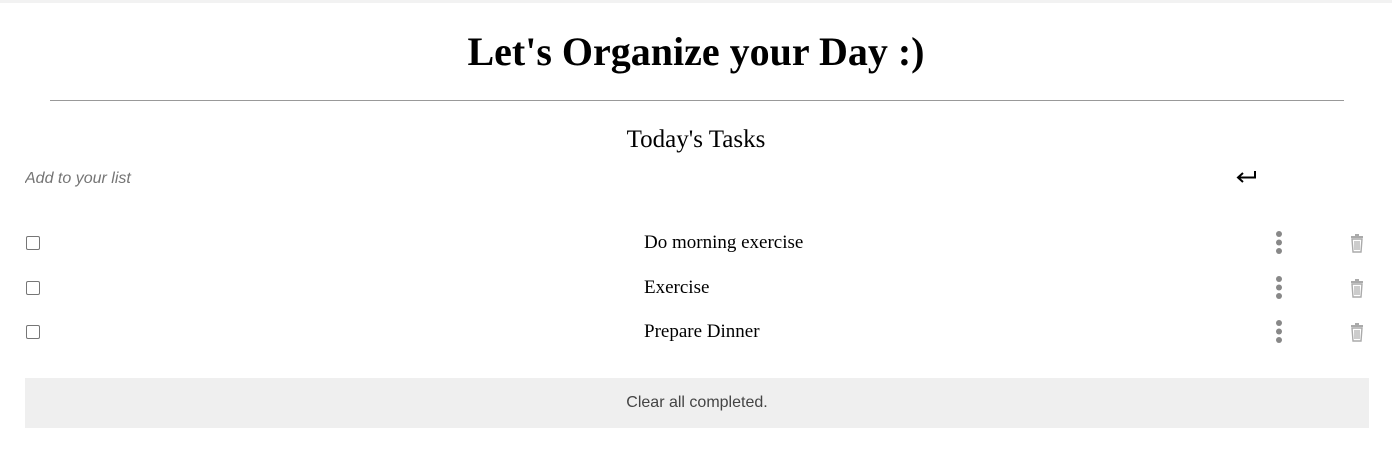 This screenshot has width=1392, height=453. What do you see at coordinates (615, 179) in the screenshot?
I see `add-task-input` at bounding box center [615, 179].